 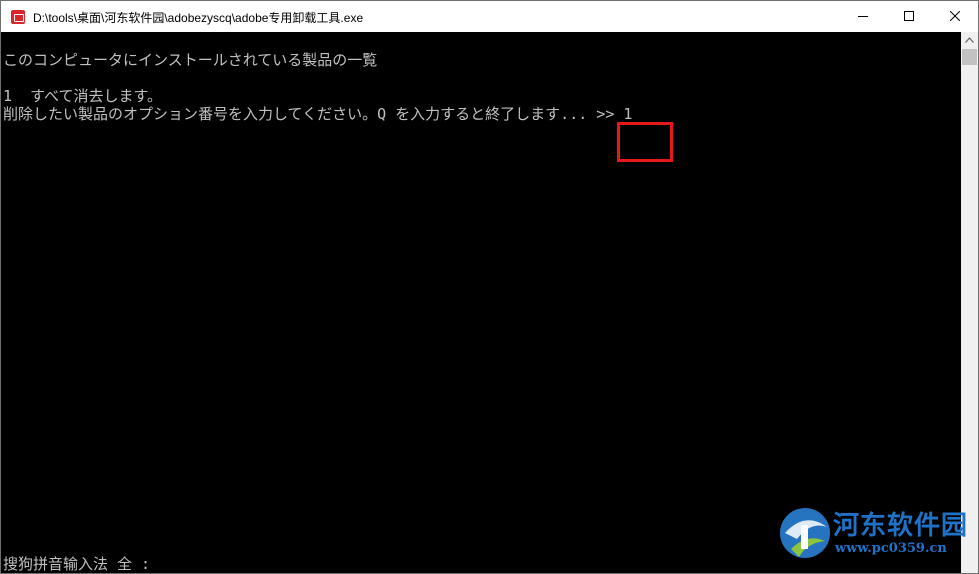 I want to click on close-button, so click(x=955, y=16).